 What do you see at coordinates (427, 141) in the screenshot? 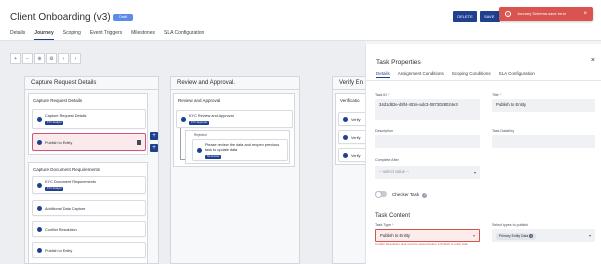
I see `description-field` at bounding box center [427, 141].